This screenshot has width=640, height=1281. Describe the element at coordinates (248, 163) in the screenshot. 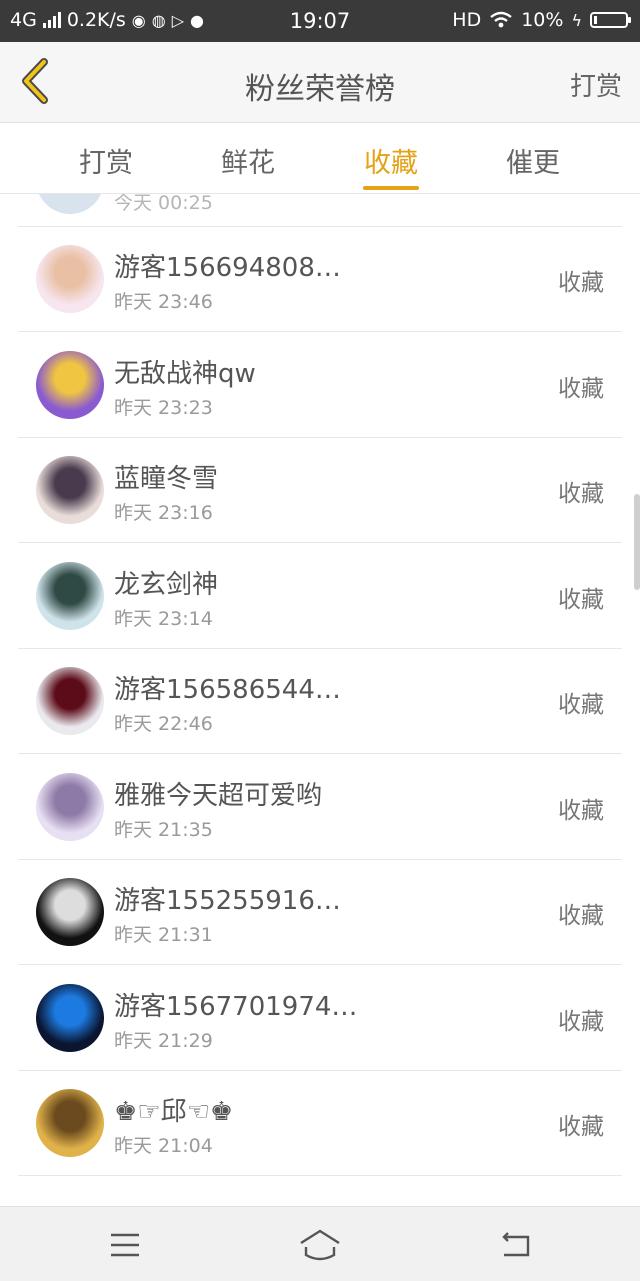

I see `tab-label: 鲜花` at that location.